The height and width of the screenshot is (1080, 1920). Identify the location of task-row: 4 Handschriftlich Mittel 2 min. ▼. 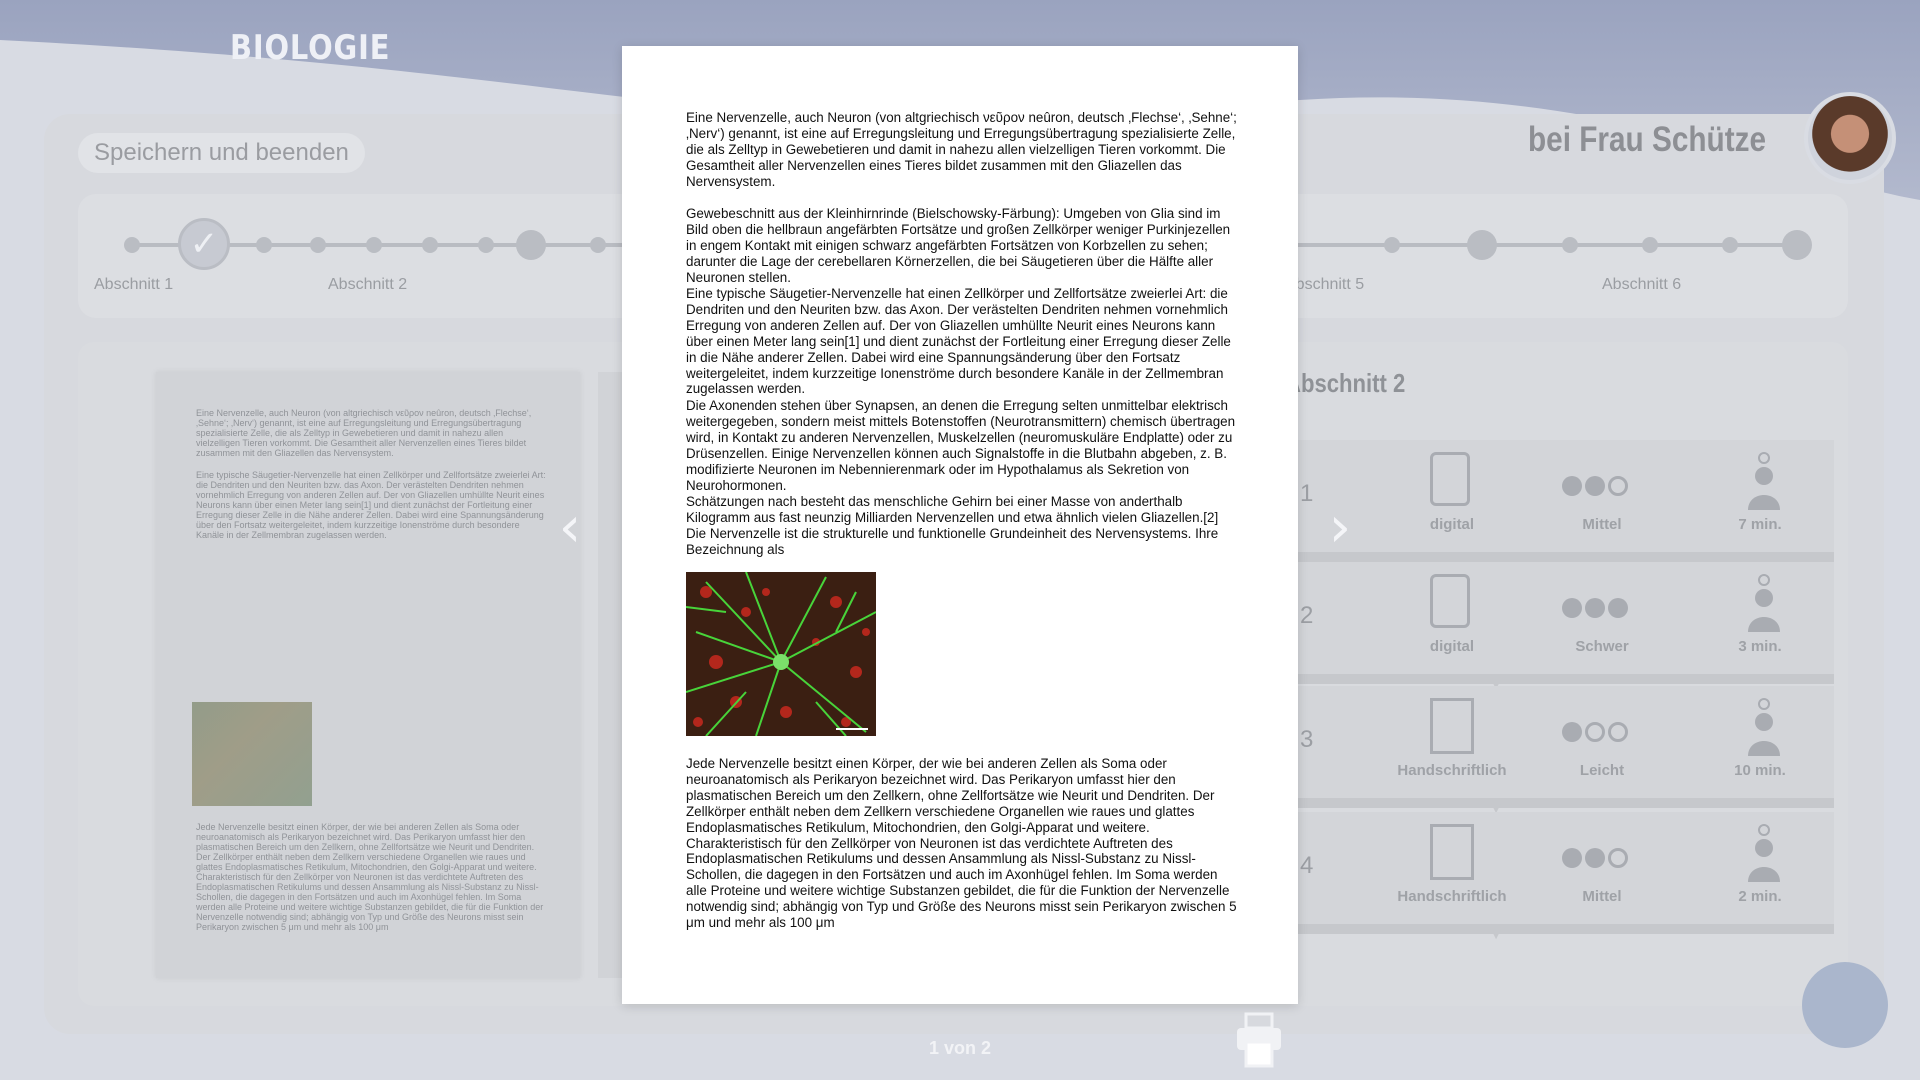
(1565, 877).